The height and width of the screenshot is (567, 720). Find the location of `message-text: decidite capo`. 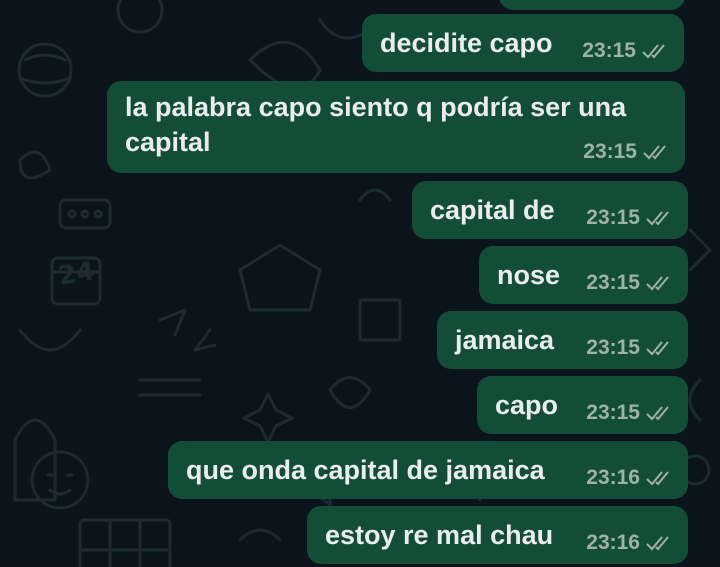

message-text: decidite capo is located at coordinates (466, 43).